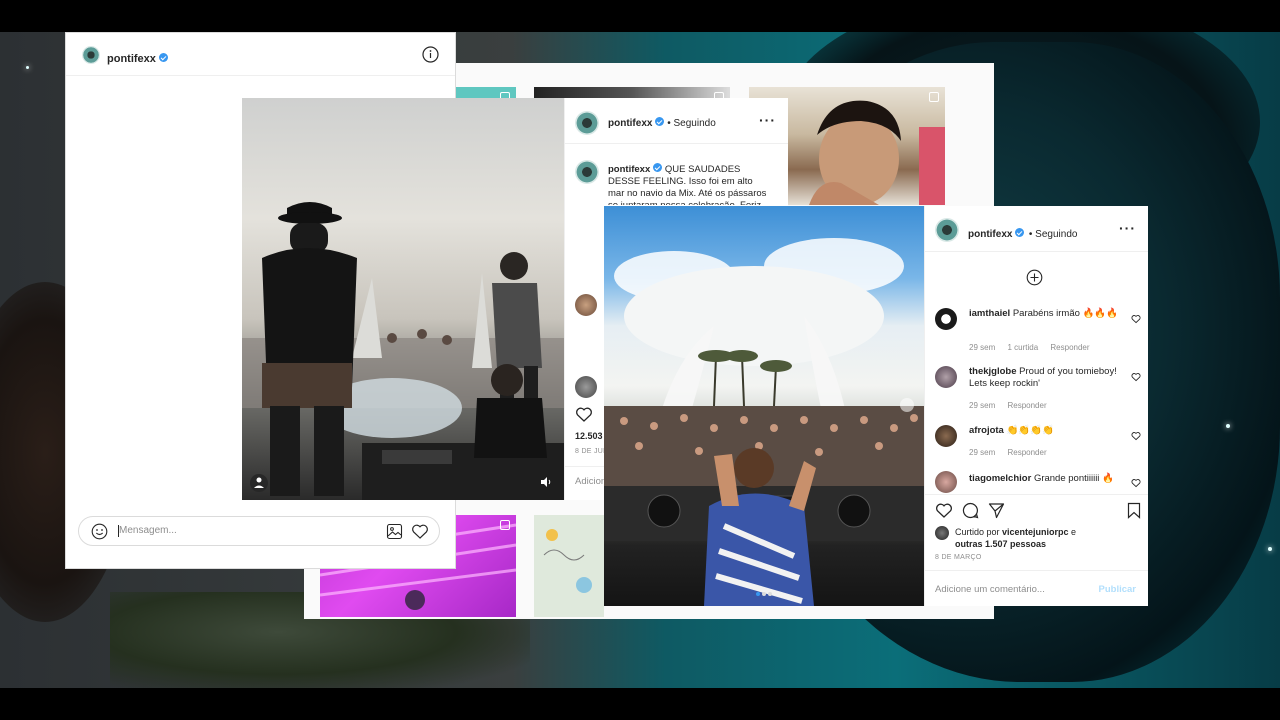 The image size is (1280, 720). What do you see at coordinates (907, 405) in the screenshot?
I see `next-slide-button` at bounding box center [907, 405].